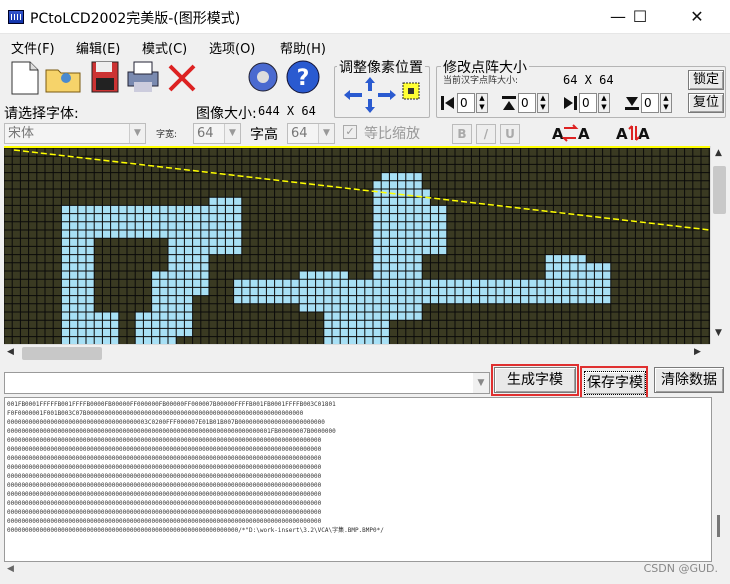  What do you see at coordinates (303, 47) in the screenshot?
I see `menu-help: 帮助(H)` at bounding box center [303, 47].